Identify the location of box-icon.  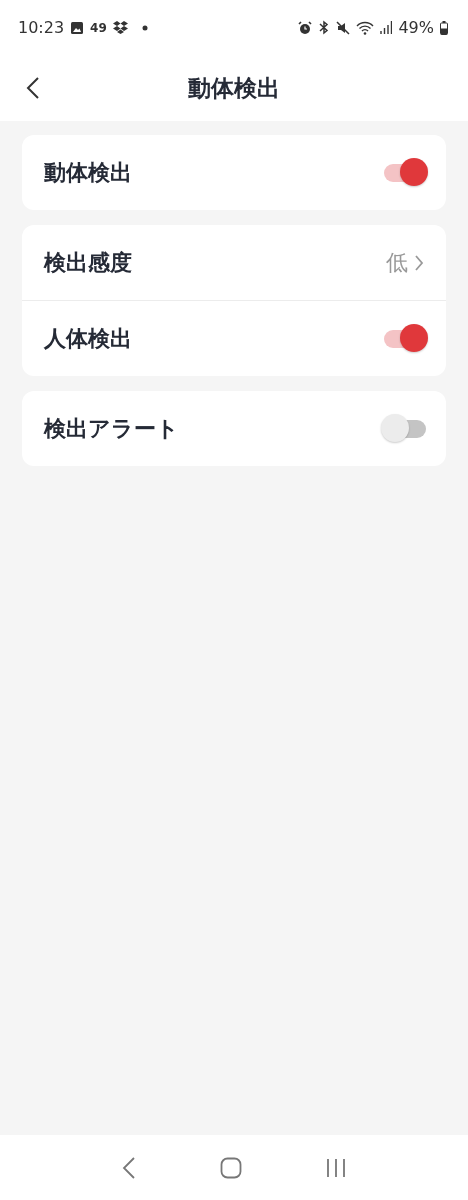
(120, 27).